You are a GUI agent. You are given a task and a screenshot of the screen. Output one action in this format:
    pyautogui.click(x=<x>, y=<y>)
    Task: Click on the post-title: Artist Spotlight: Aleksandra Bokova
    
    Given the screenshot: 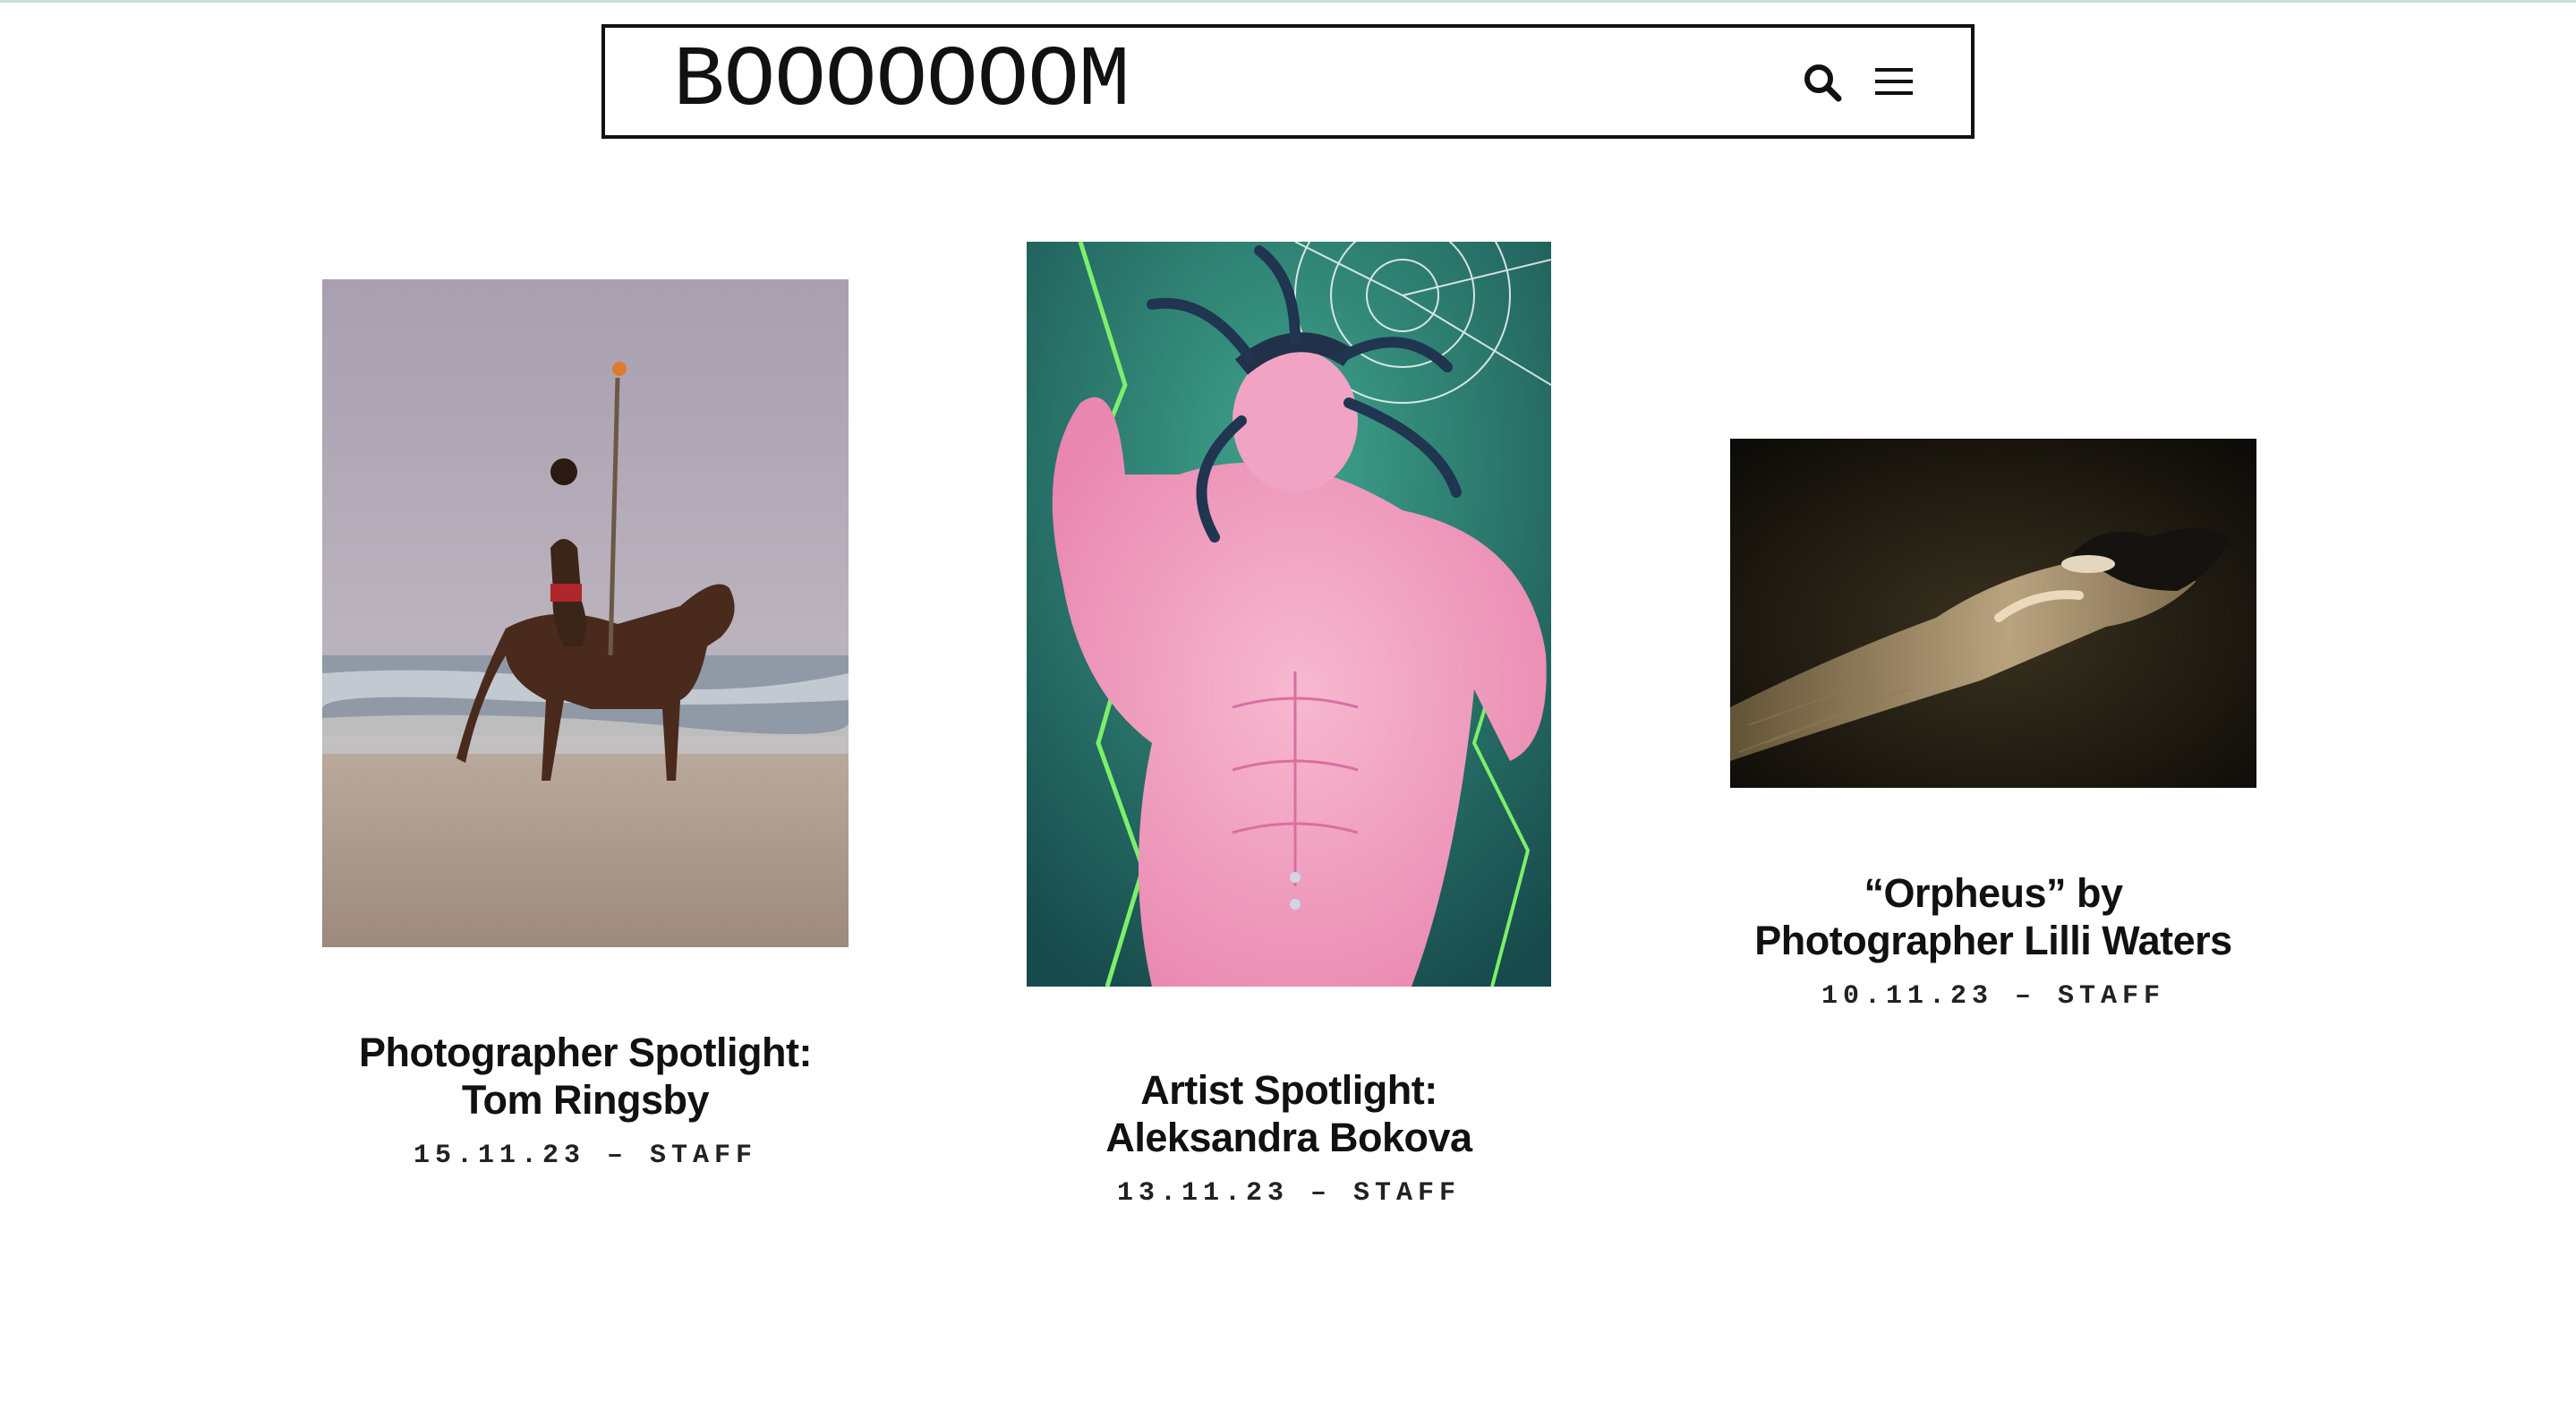 What is the action you would take?
    pyautogui.click(x=1289, y=1113)
    